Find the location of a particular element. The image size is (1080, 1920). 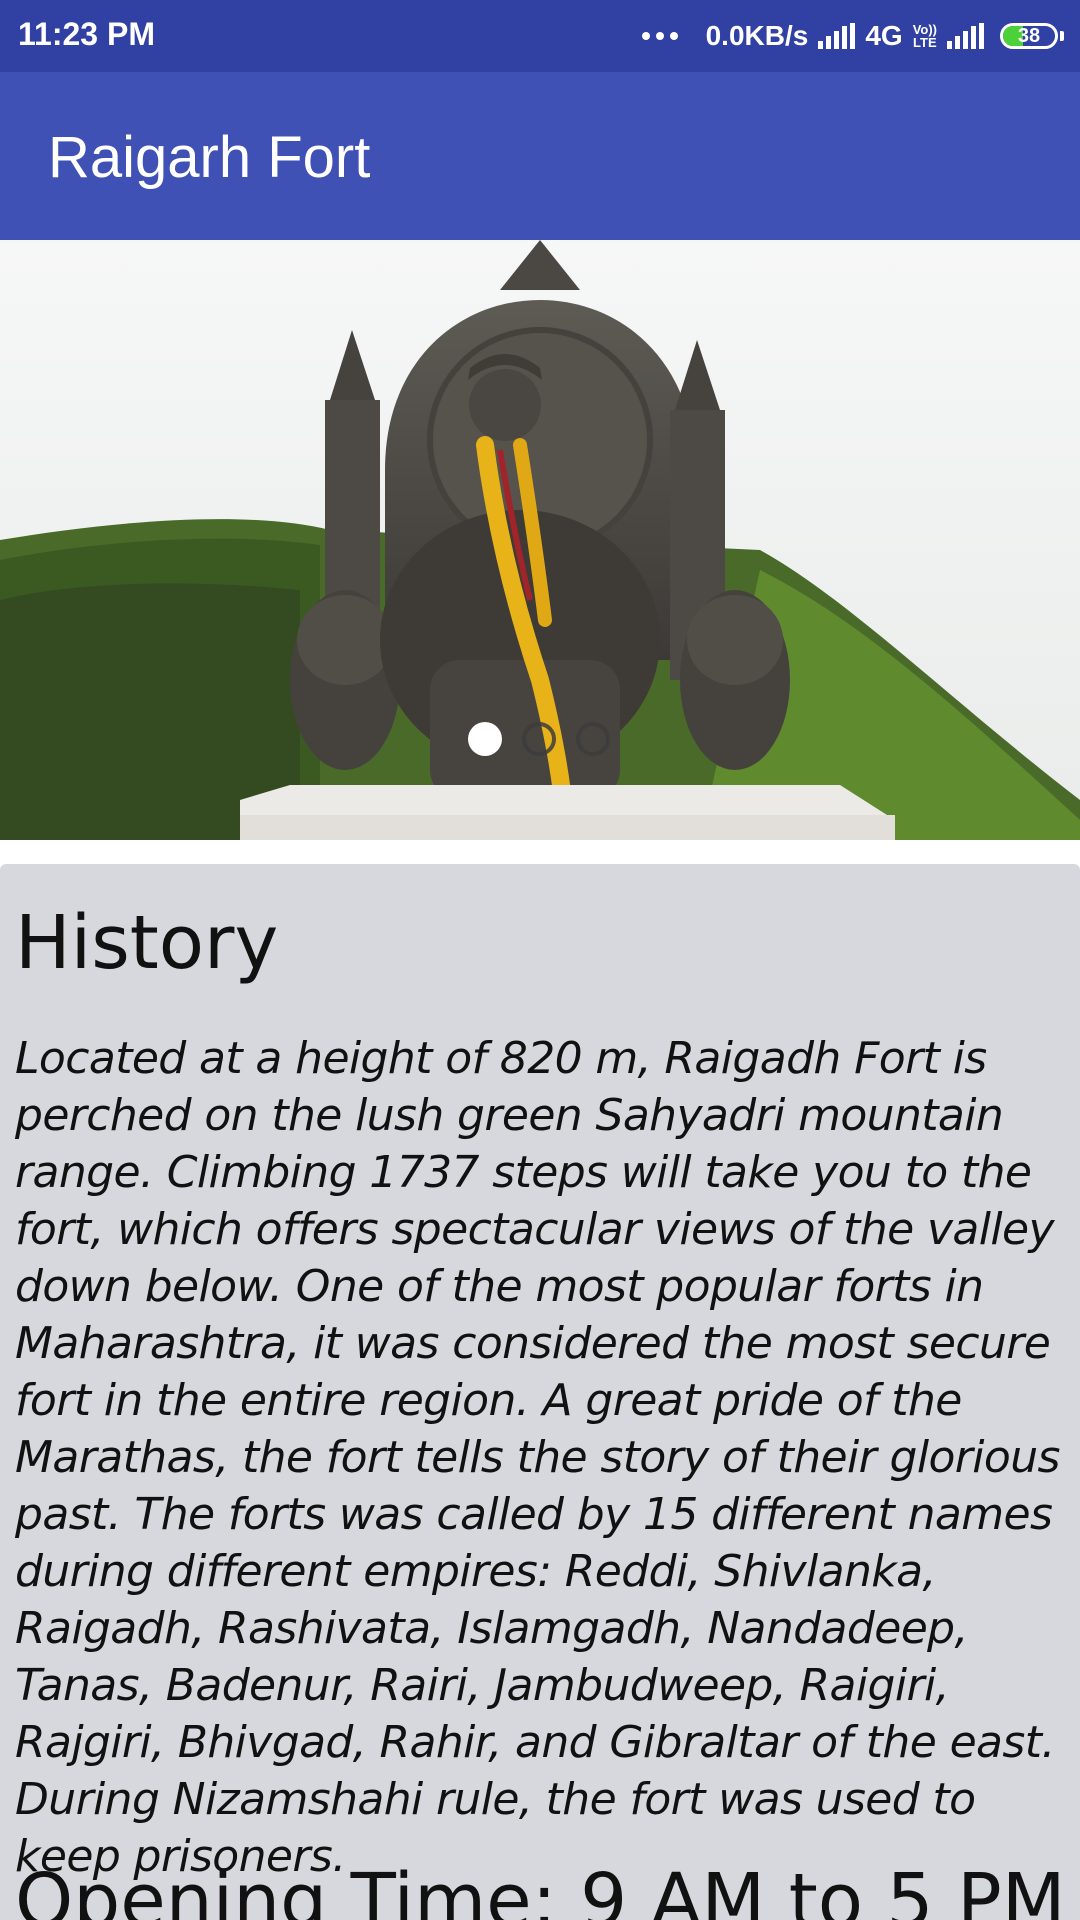

status-icons: 0.0KB/s 4G Vo)) LTE 38 is located at coordinates (852, 36).